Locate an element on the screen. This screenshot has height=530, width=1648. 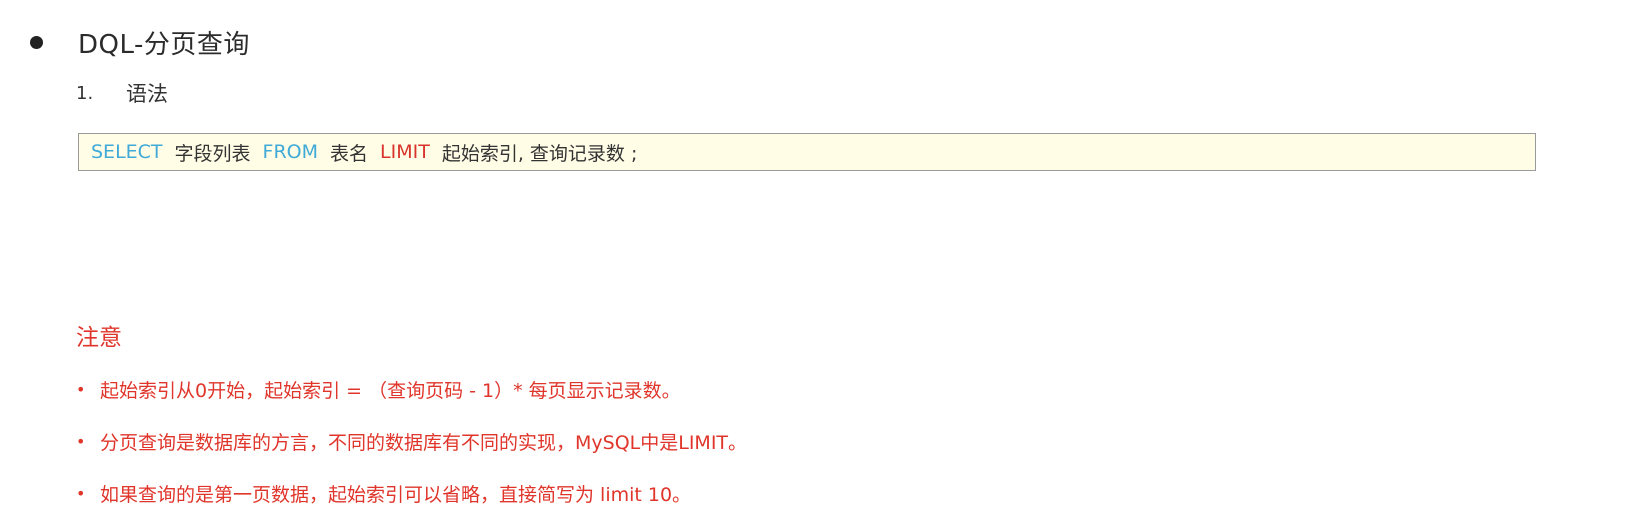
list-item: • 分页查询是数据库的方言，不同的数据库有不同的实现，MySQL中是LIMIT。 is located at coordinates (411, 441).